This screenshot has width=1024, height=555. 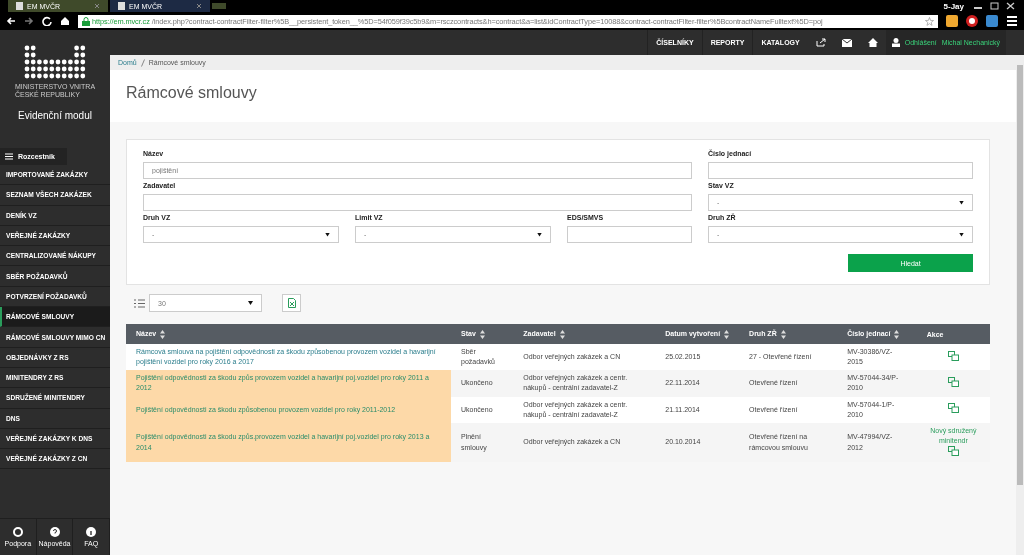 What do you see at coordinates (629, 234) in the screenshot?
I see `eds-field` at bounding box center [629, 234].